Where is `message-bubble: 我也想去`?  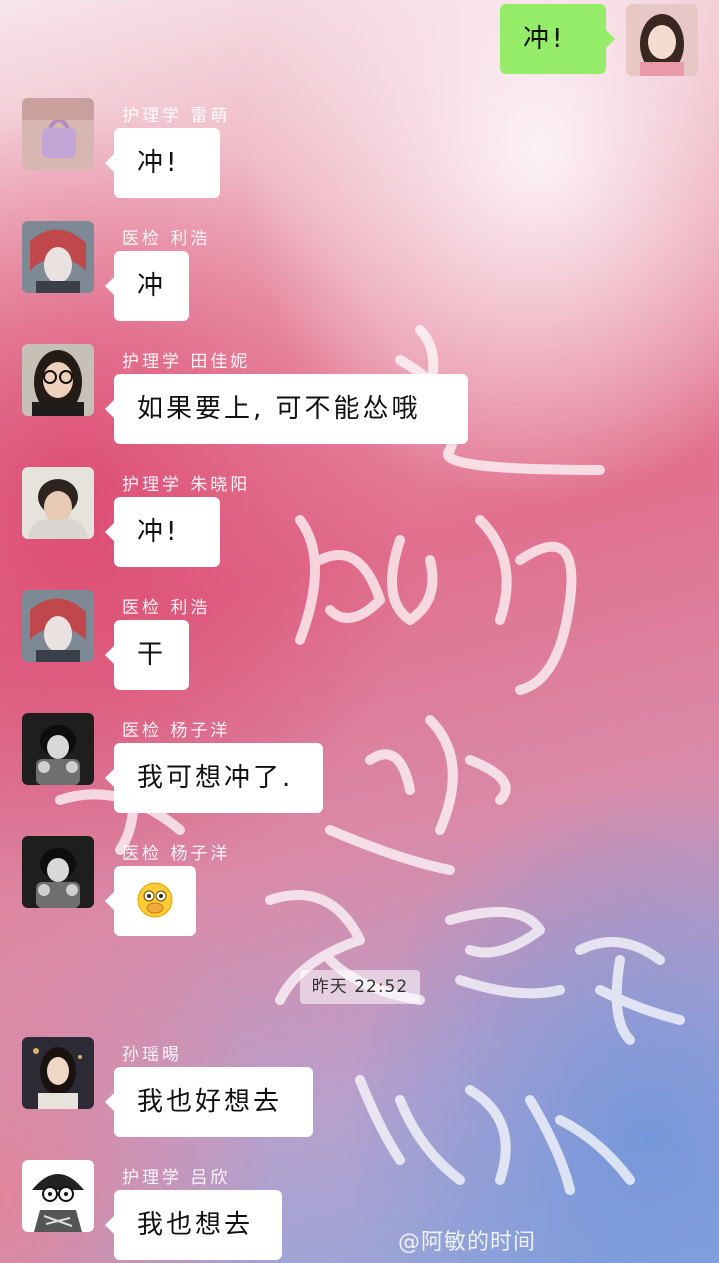 message-bubble: 我也想去 is located at coordinates (193, 1225).